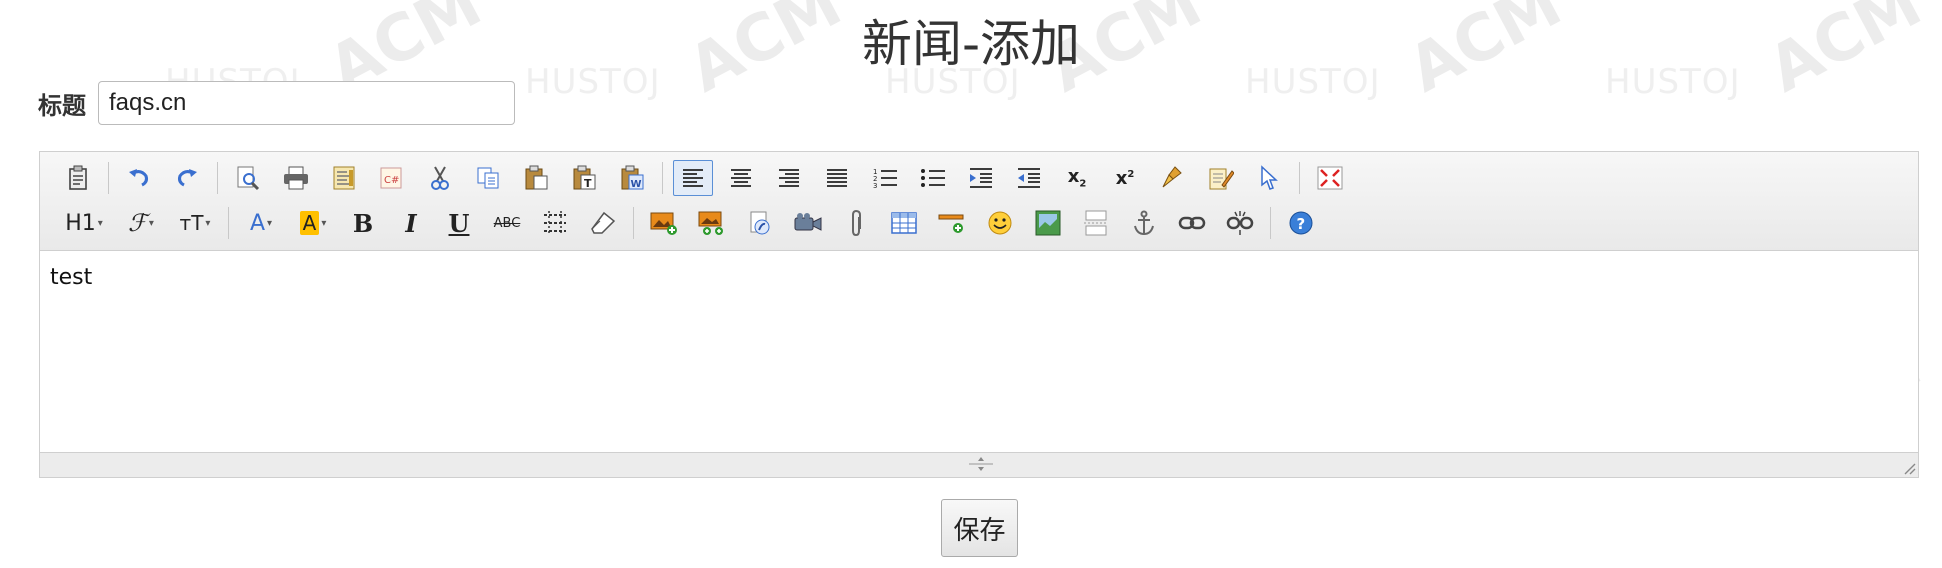 The image size is (1942, 568). Describe the element at coordinates (80, 223) in the screenshot. I see `heading-label: H1` at that location.